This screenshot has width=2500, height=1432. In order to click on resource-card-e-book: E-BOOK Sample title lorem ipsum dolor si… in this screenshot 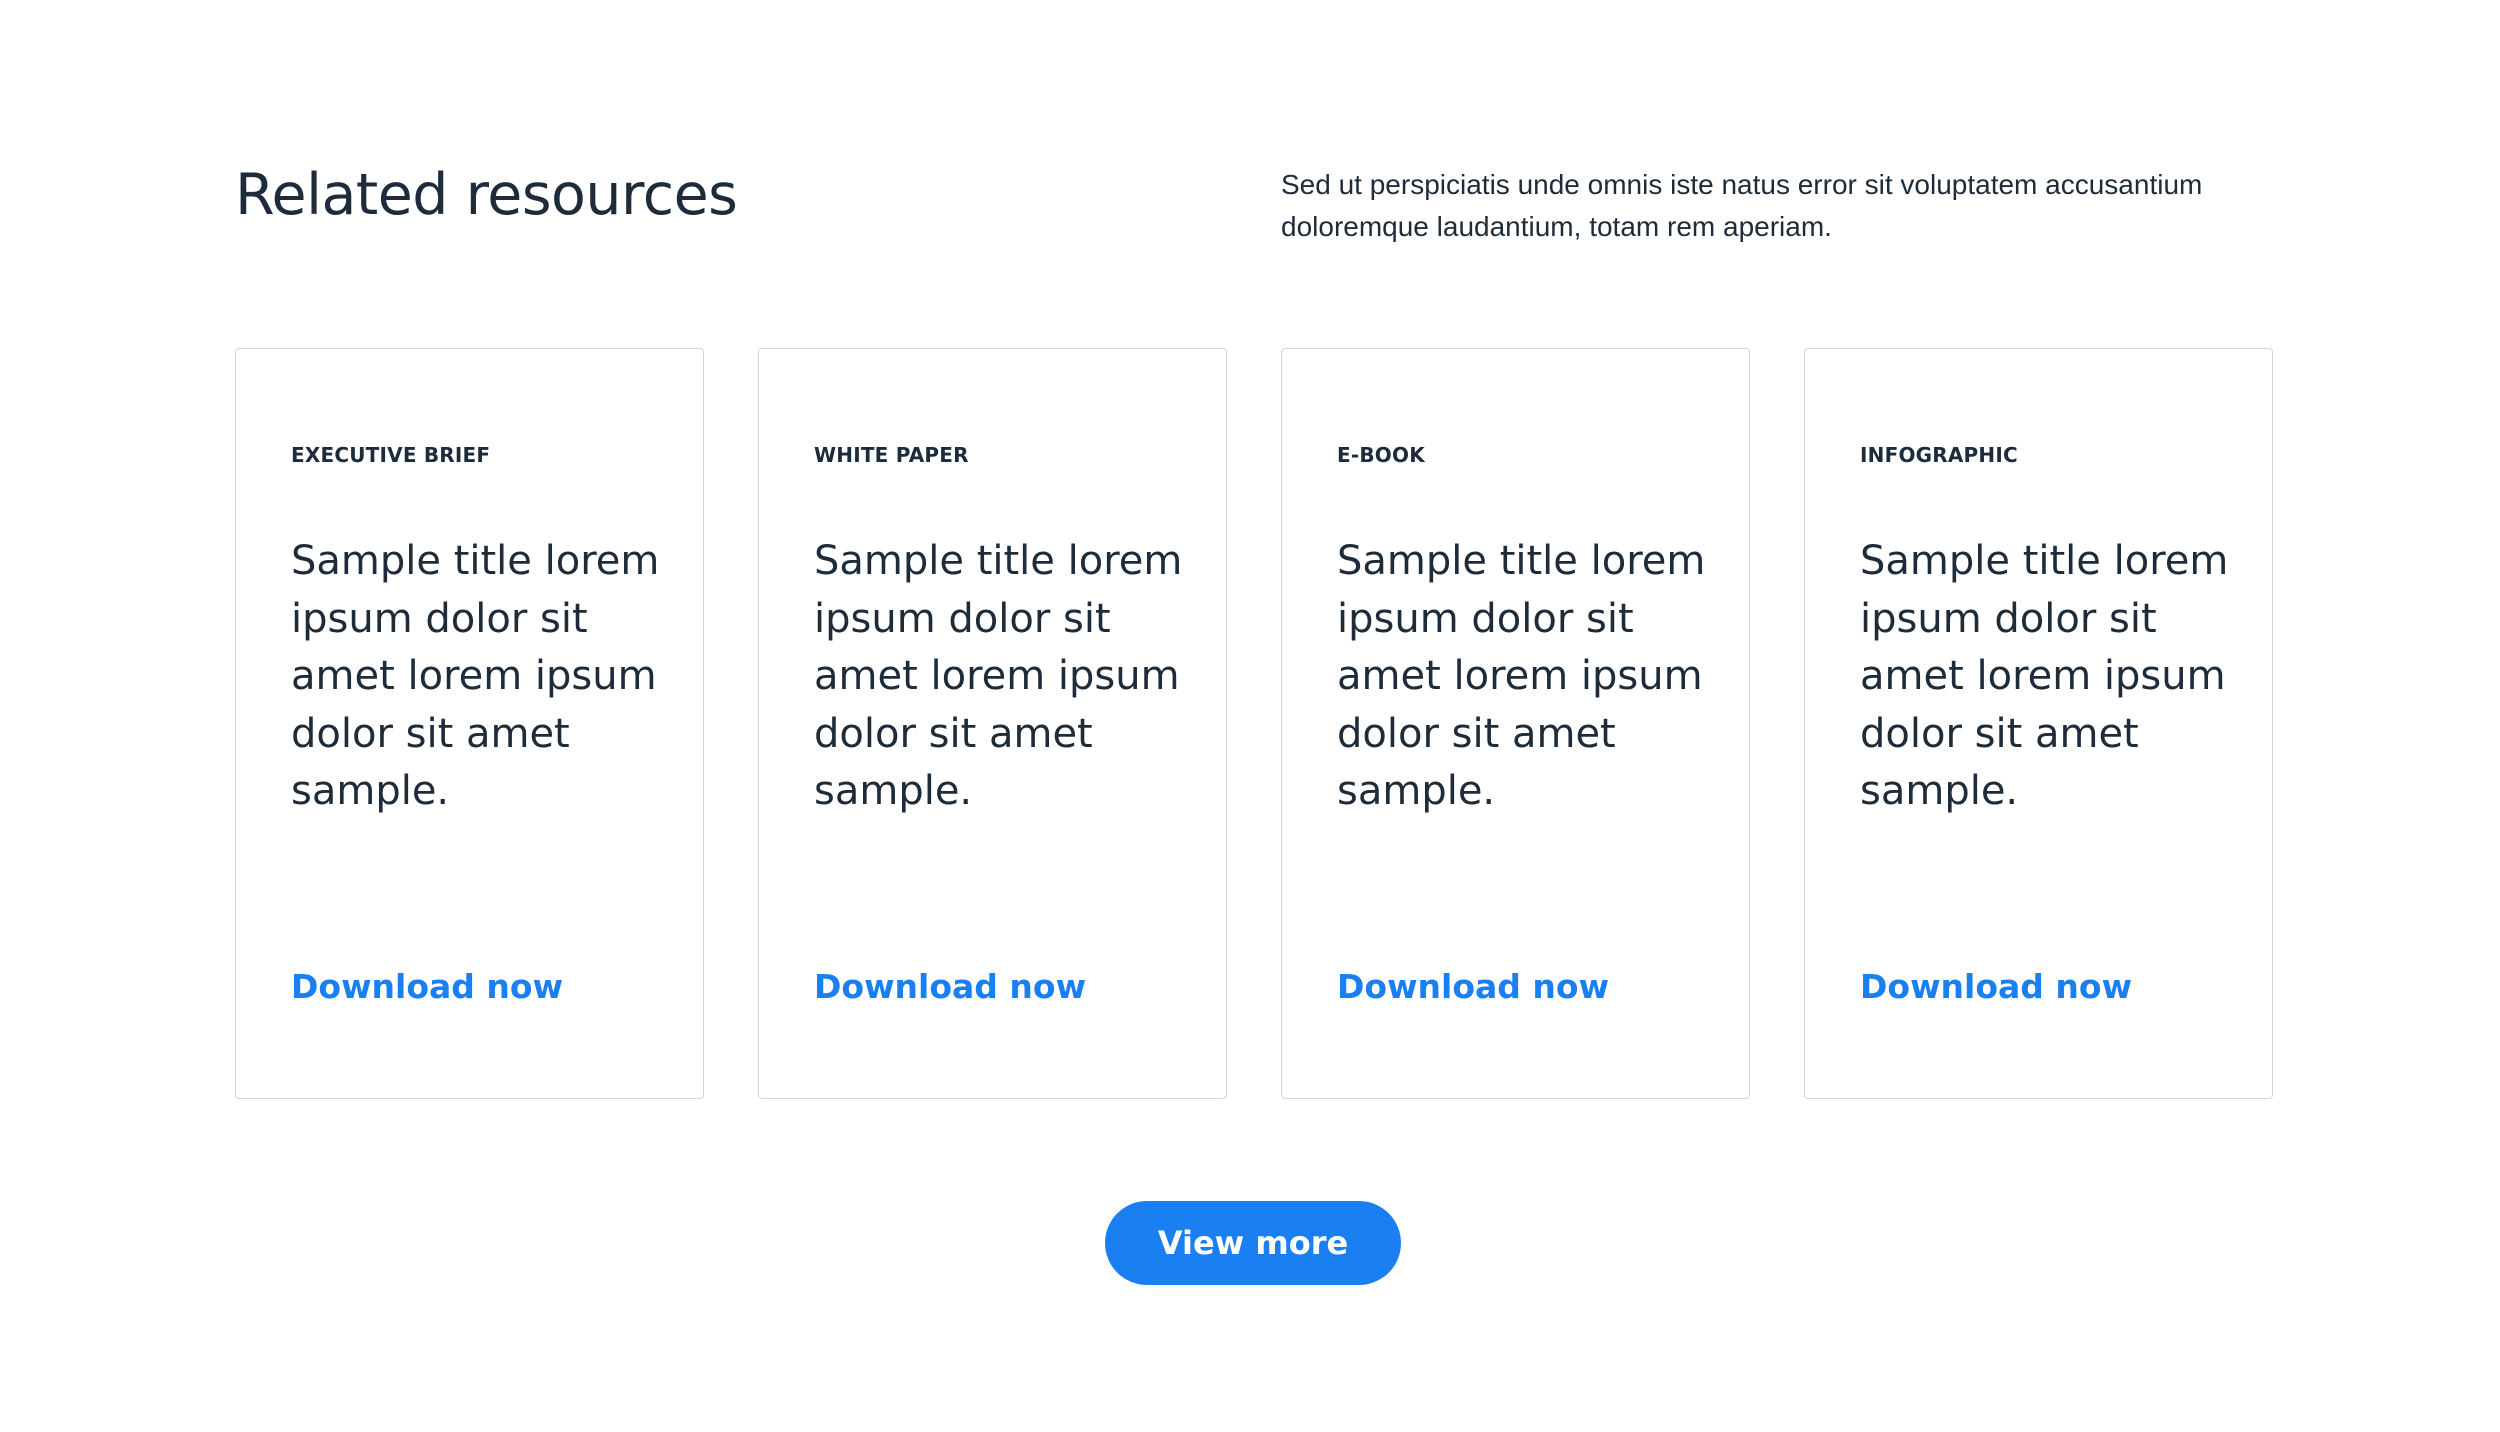, I will do `click(1515, 723)`.